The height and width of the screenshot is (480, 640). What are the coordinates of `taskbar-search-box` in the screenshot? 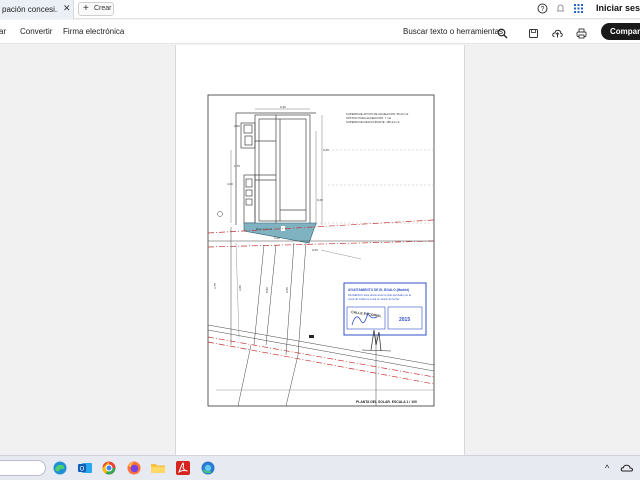 It's located at (23, 468).